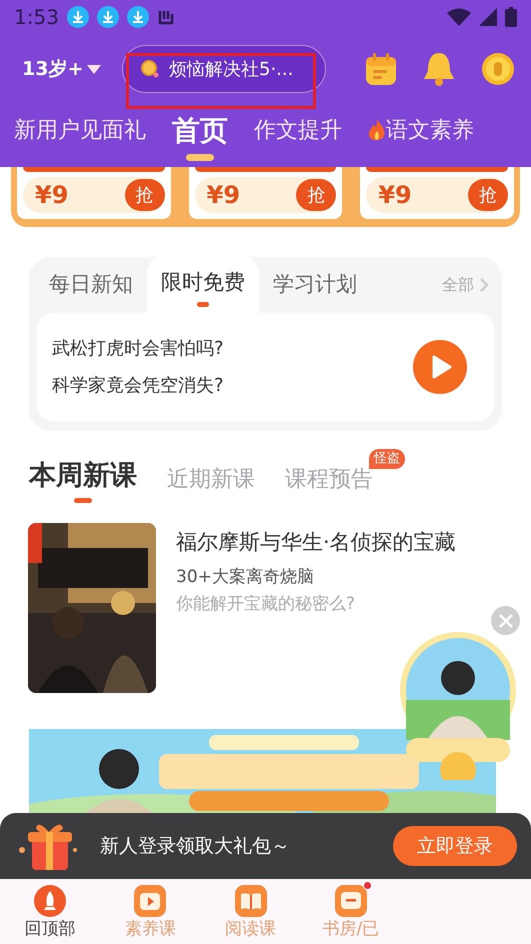 This screenshot has height=944, width=531. What do you see at coordinates (440, 367) in the screenshot?
I see `play-button` at bounding box center [440, 367].